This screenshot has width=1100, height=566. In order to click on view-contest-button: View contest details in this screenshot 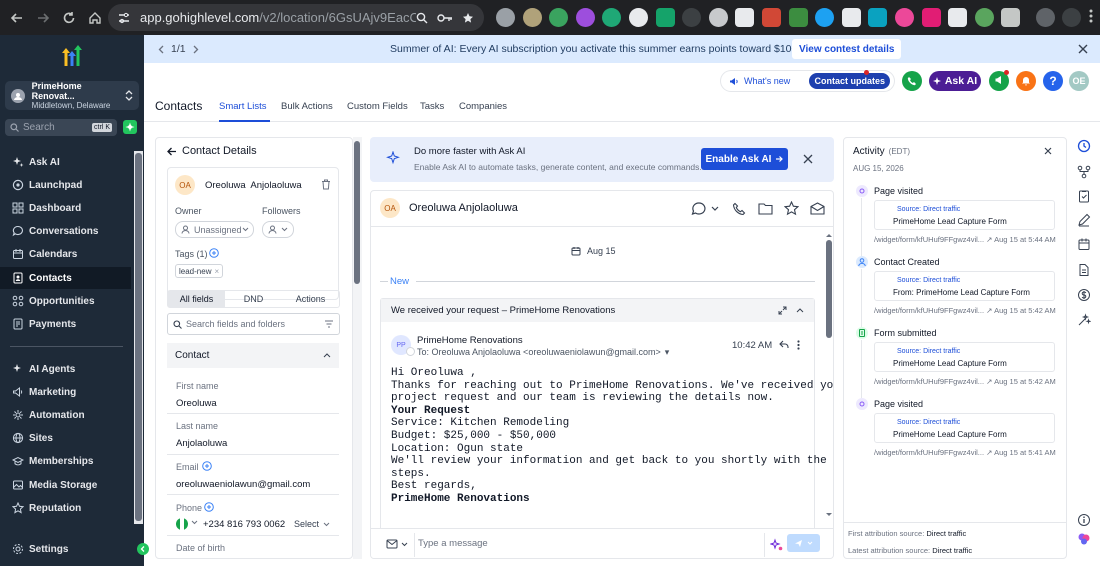, I will do `click(847, 49)`.